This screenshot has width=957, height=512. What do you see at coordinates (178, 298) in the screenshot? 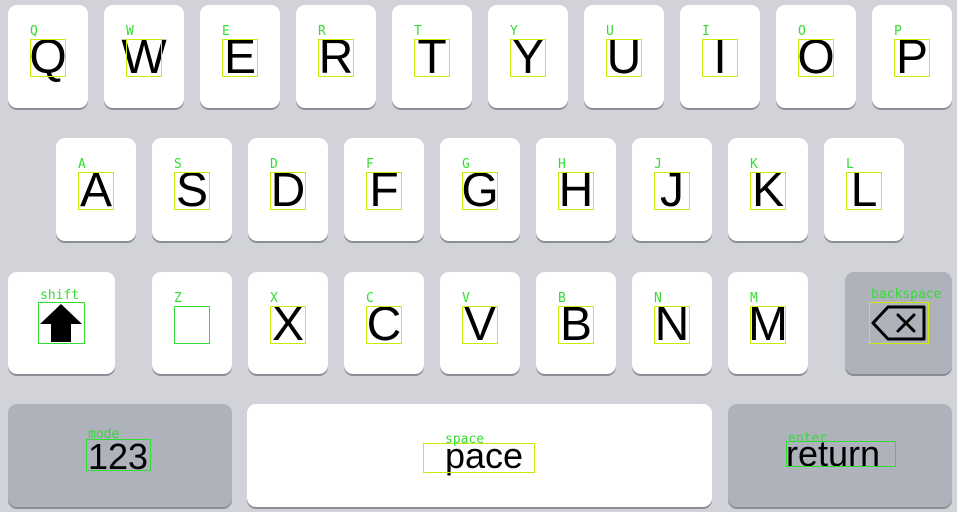
I see `key-tag: Z` at bounding box center [178, 298].